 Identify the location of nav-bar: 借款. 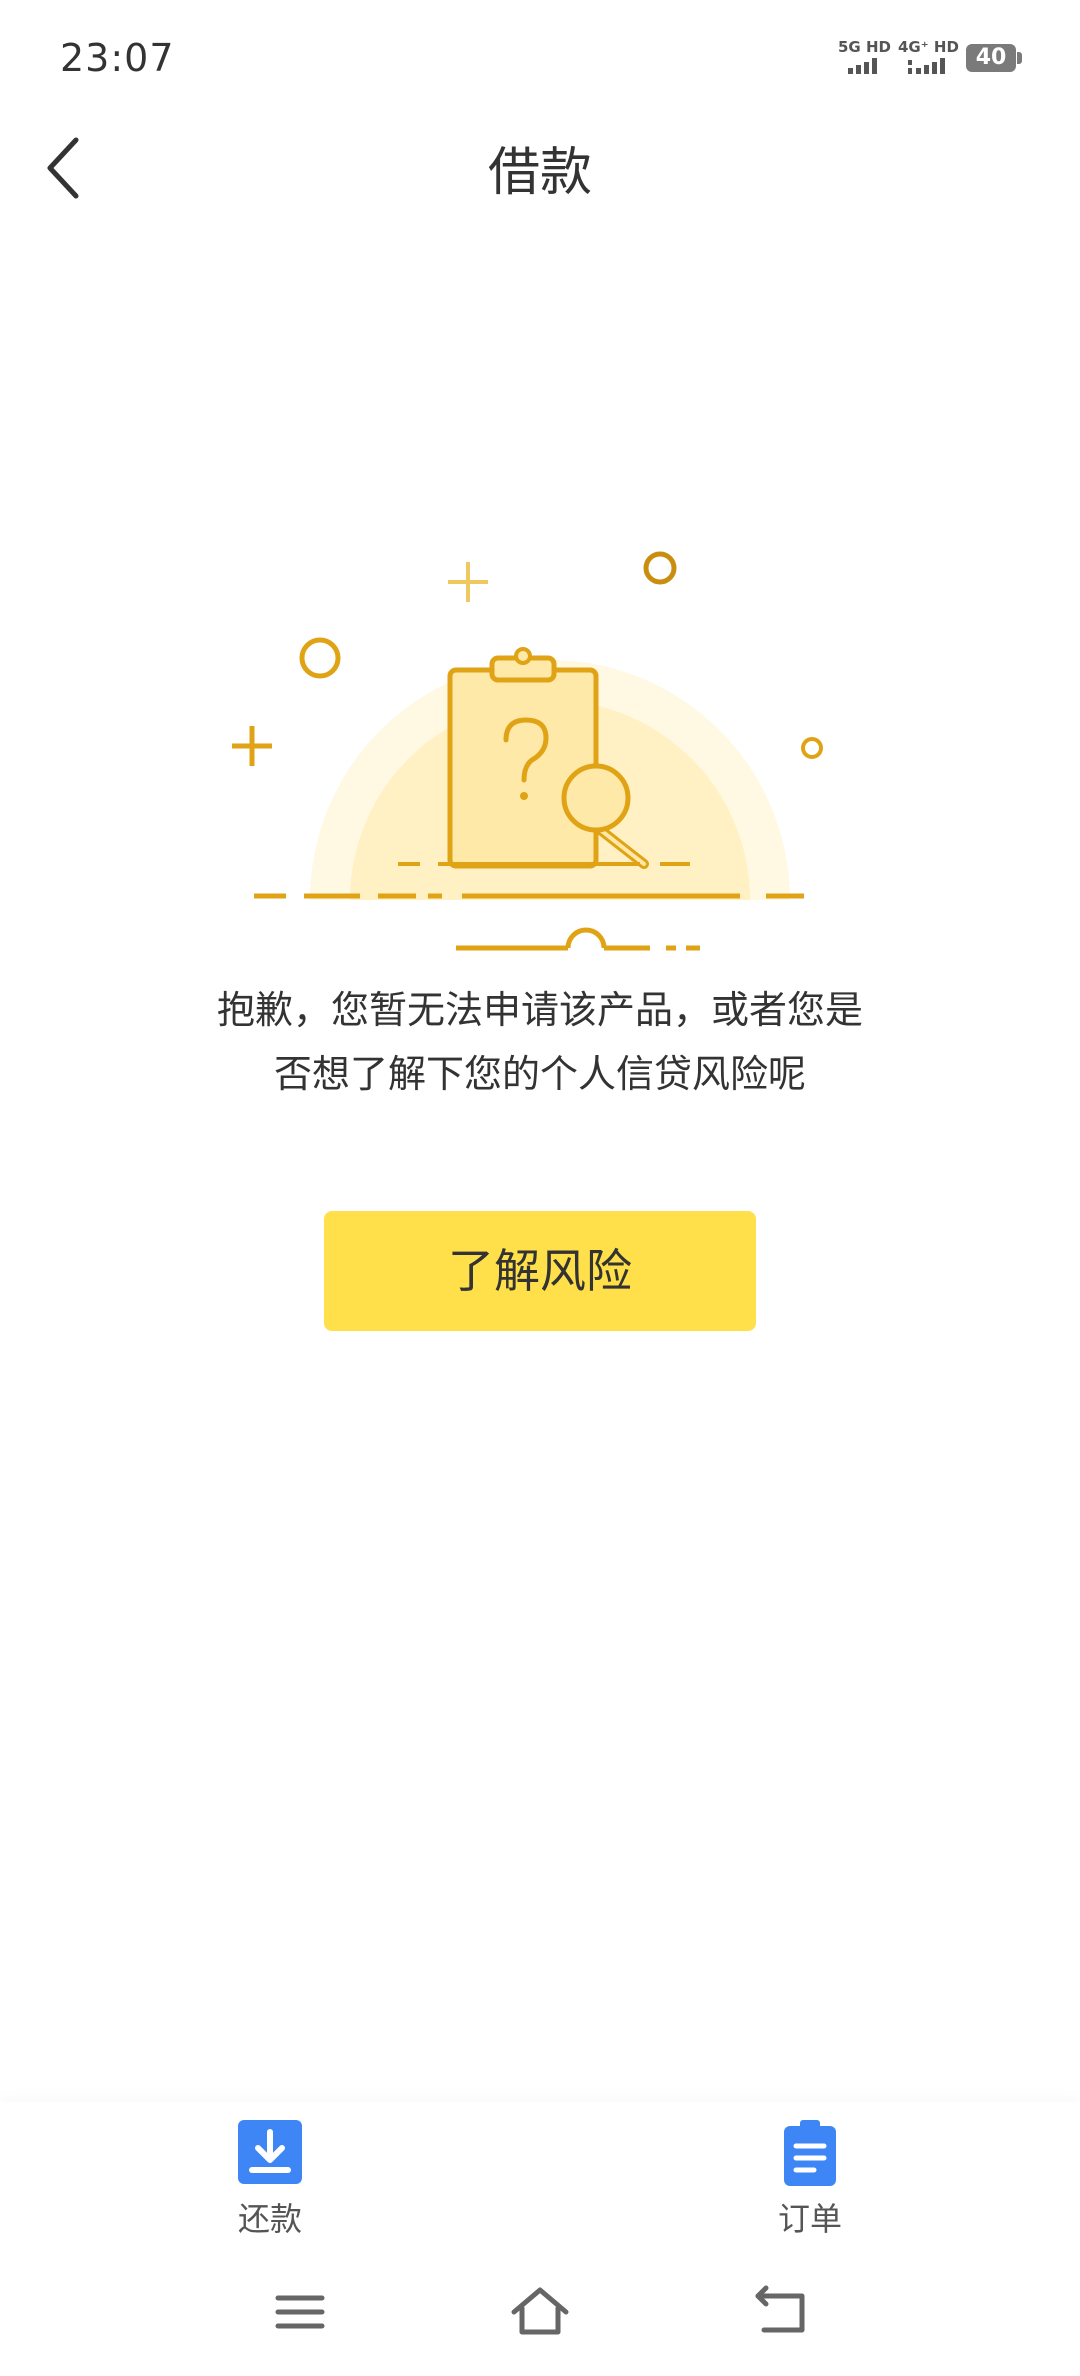
(540, 166).